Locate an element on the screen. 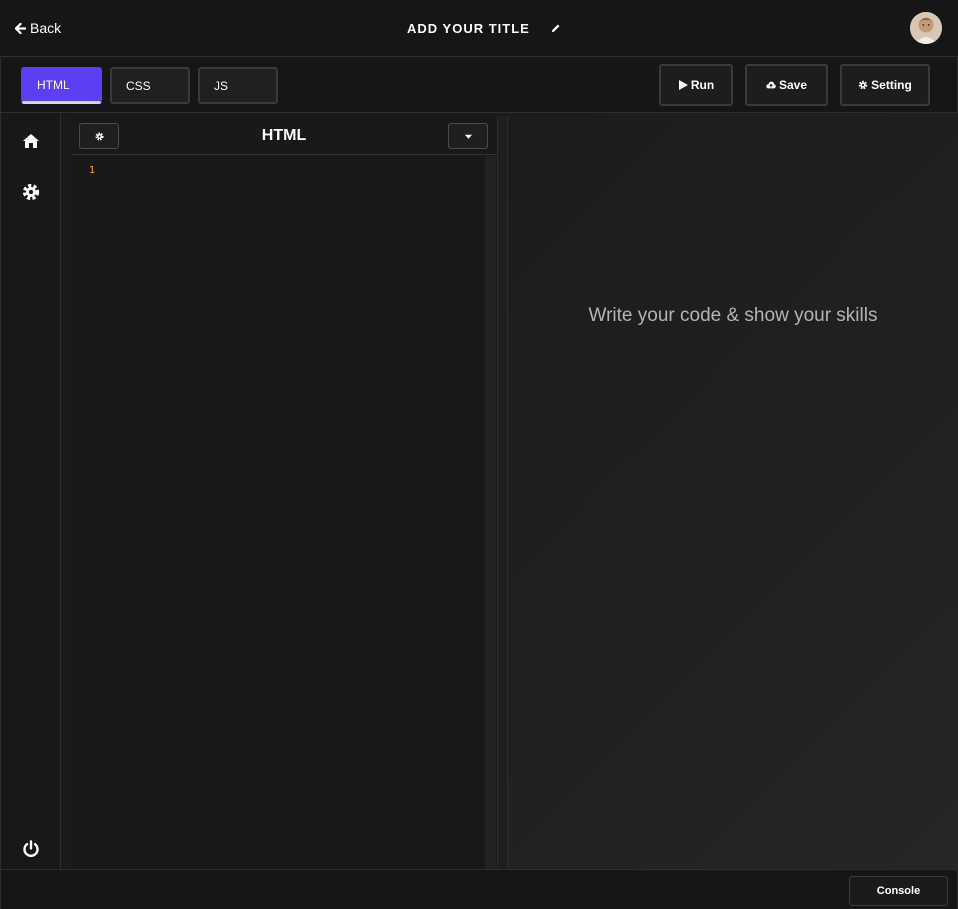  console-button: Console is located at coordinates (898, 891).